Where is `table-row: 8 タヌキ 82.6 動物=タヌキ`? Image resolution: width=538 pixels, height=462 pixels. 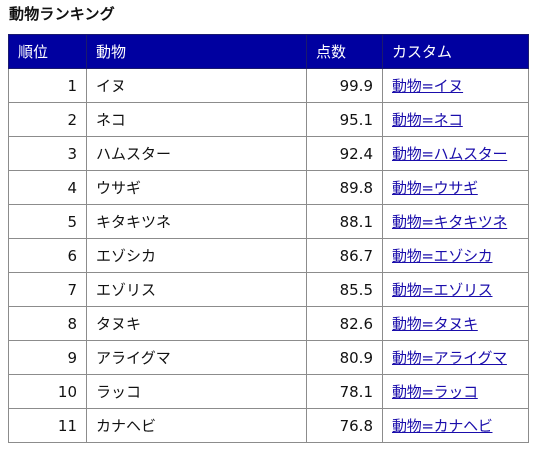
table-row: 8 タヌキ 82.6 動物=タヌキ is located at coordinates (268, 323).